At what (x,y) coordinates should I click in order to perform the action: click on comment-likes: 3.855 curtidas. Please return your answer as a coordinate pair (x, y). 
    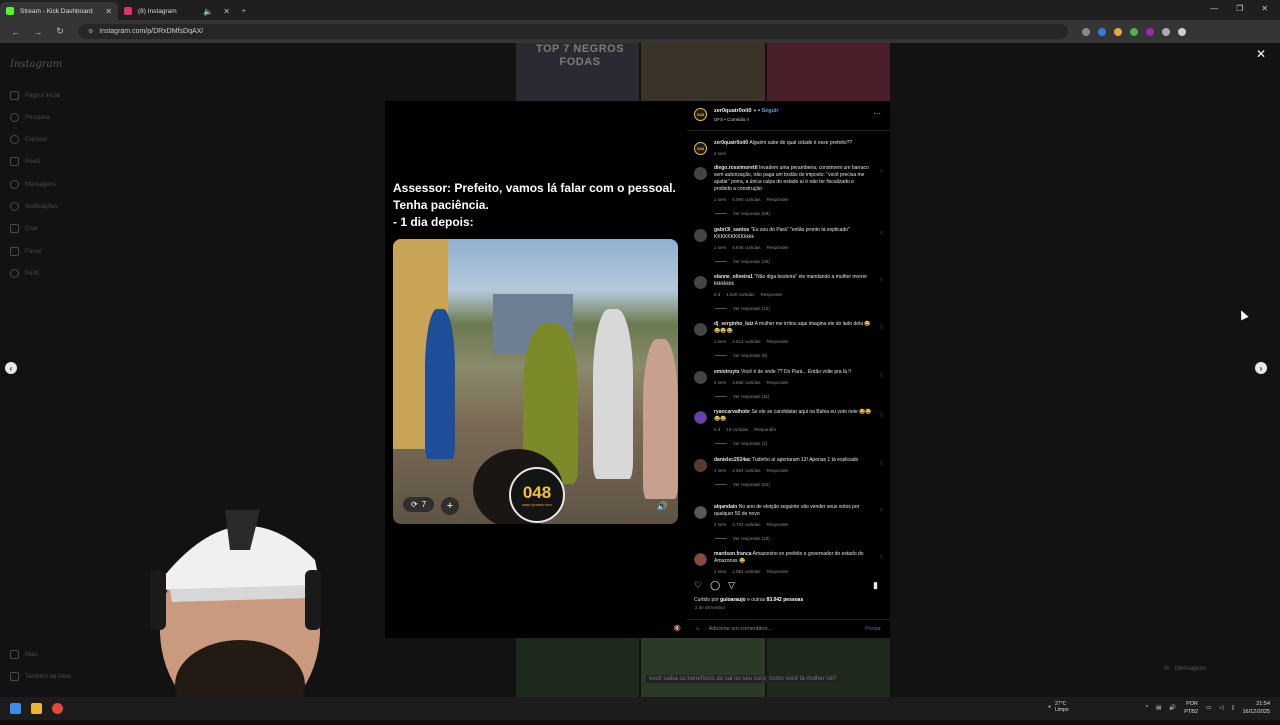
    Looking at the image, I should click on (746, 382).